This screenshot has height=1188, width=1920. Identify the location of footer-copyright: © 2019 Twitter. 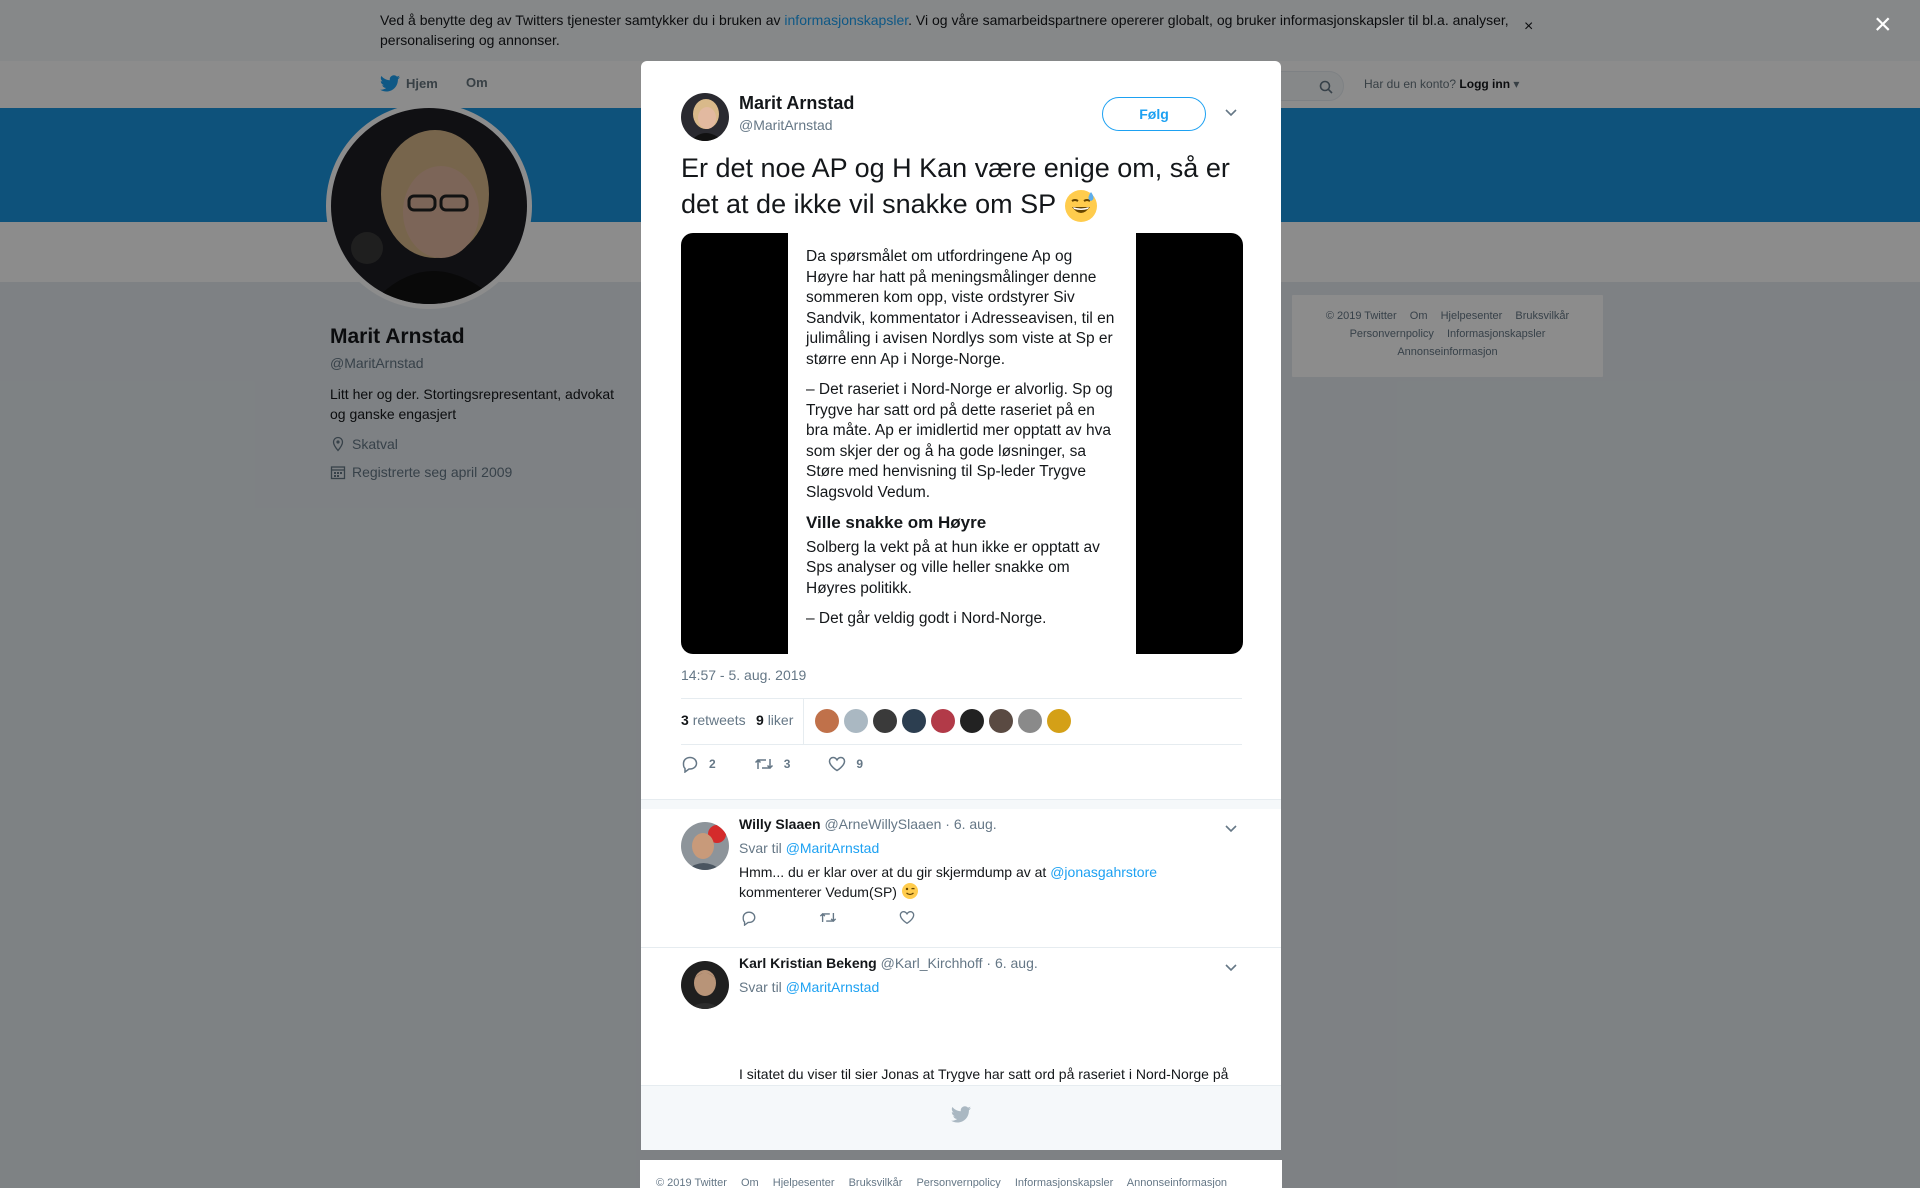
(691, 1182).